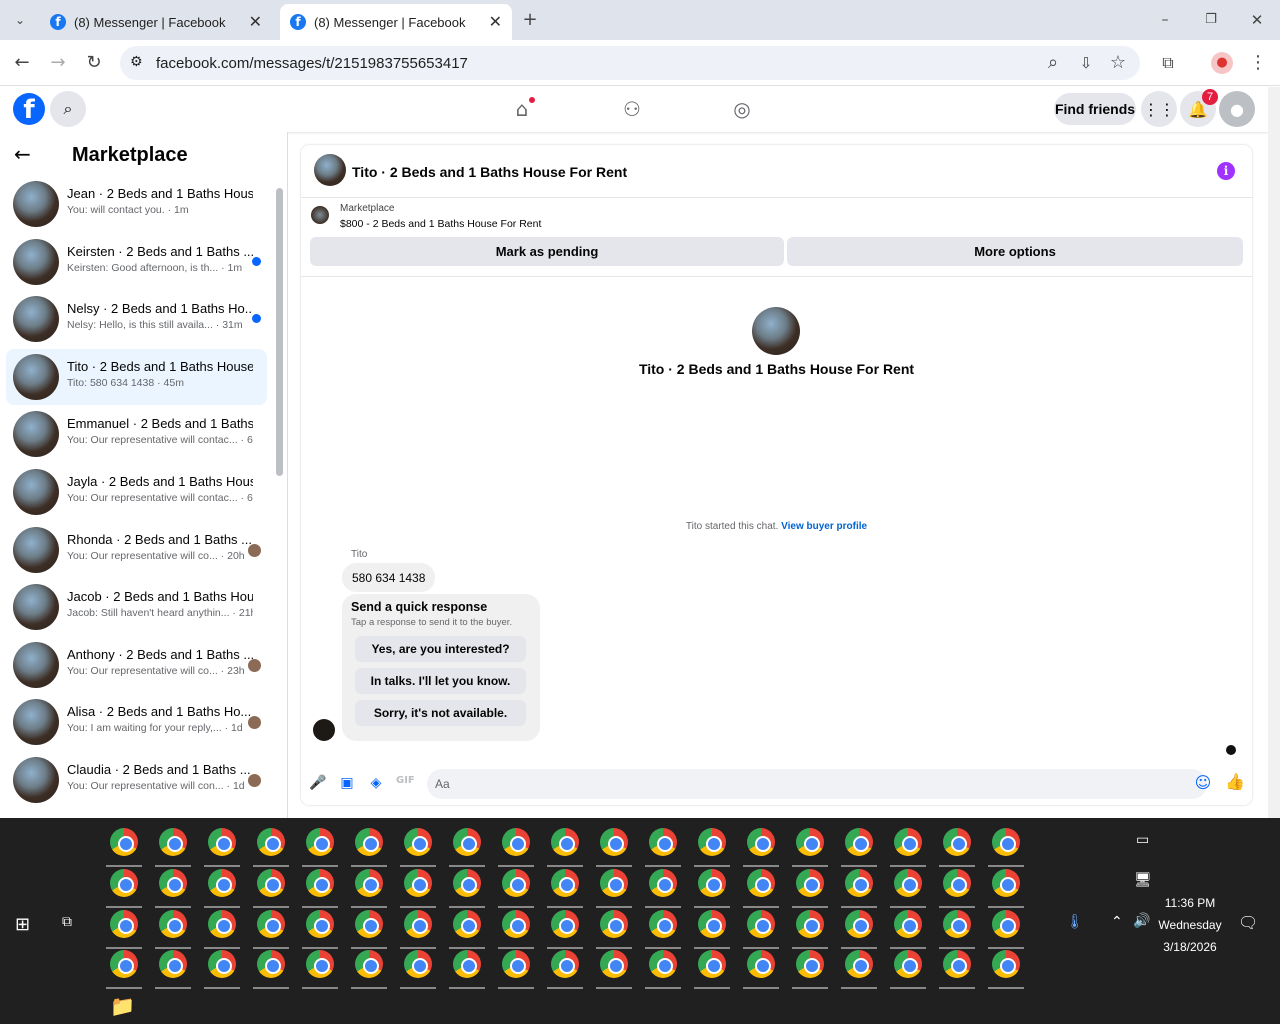  I want to click on minimize-icon: –, so click(1165, 20).